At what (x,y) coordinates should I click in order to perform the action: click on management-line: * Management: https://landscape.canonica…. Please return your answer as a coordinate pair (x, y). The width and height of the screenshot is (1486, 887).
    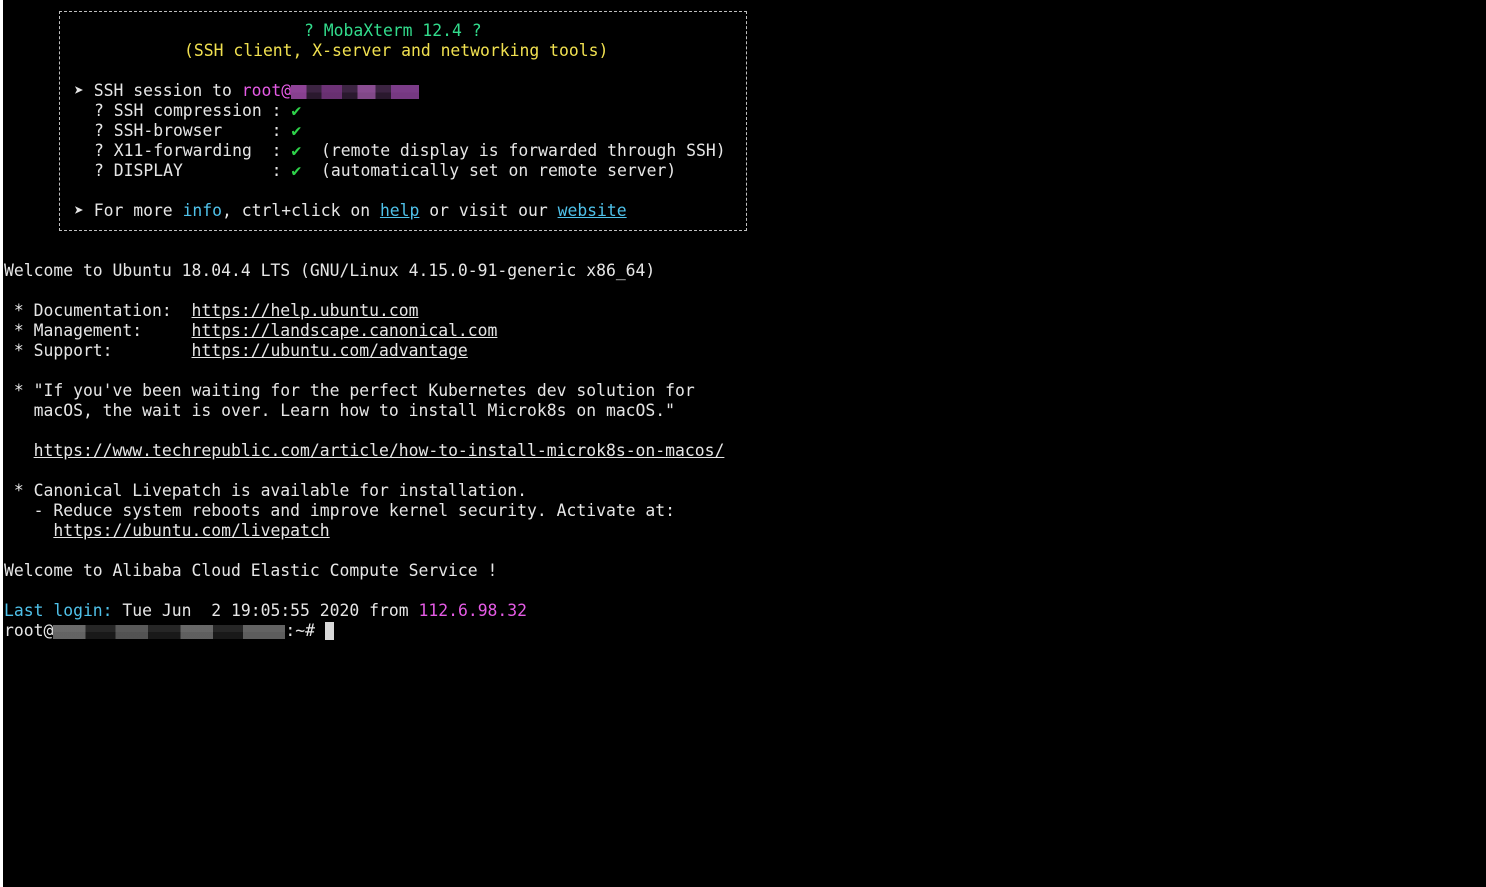
    Looking at the image, I should click on (251, 331).